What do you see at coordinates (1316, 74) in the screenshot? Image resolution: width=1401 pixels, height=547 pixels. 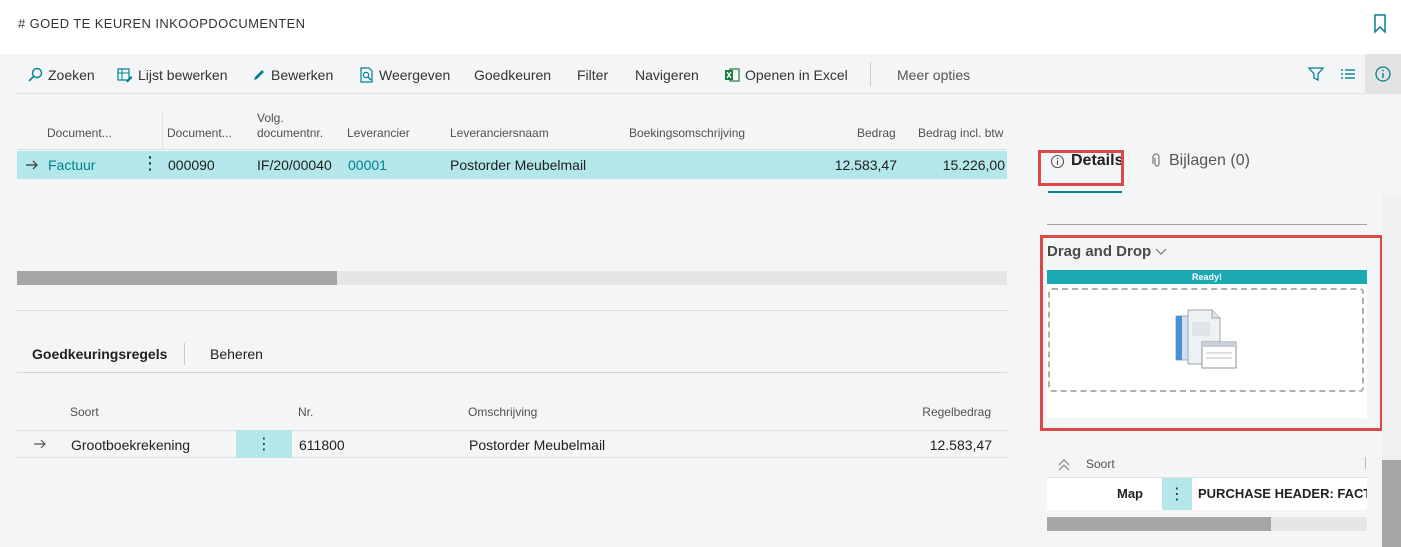 I see `filter-icon` at bounding box center [1316, 74].